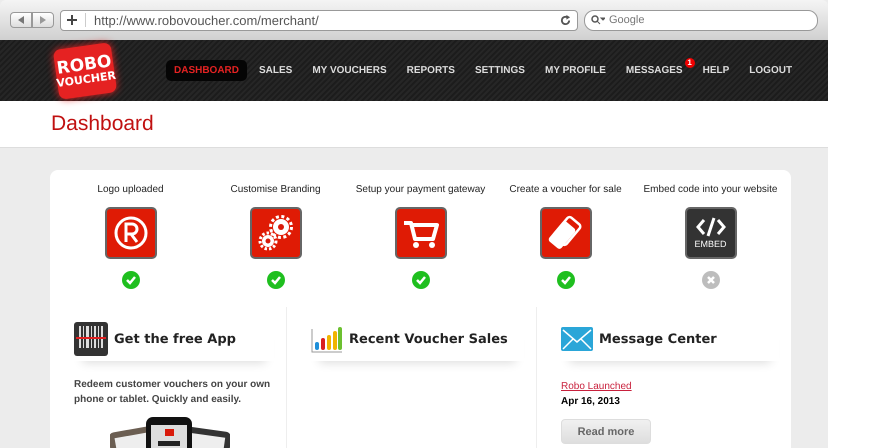 The width and height of the screenshot is (880, 448). Describe the element at coordinates (421, 189) in the screenshot. I see `step-label: Setup your payment gateway` at that location.